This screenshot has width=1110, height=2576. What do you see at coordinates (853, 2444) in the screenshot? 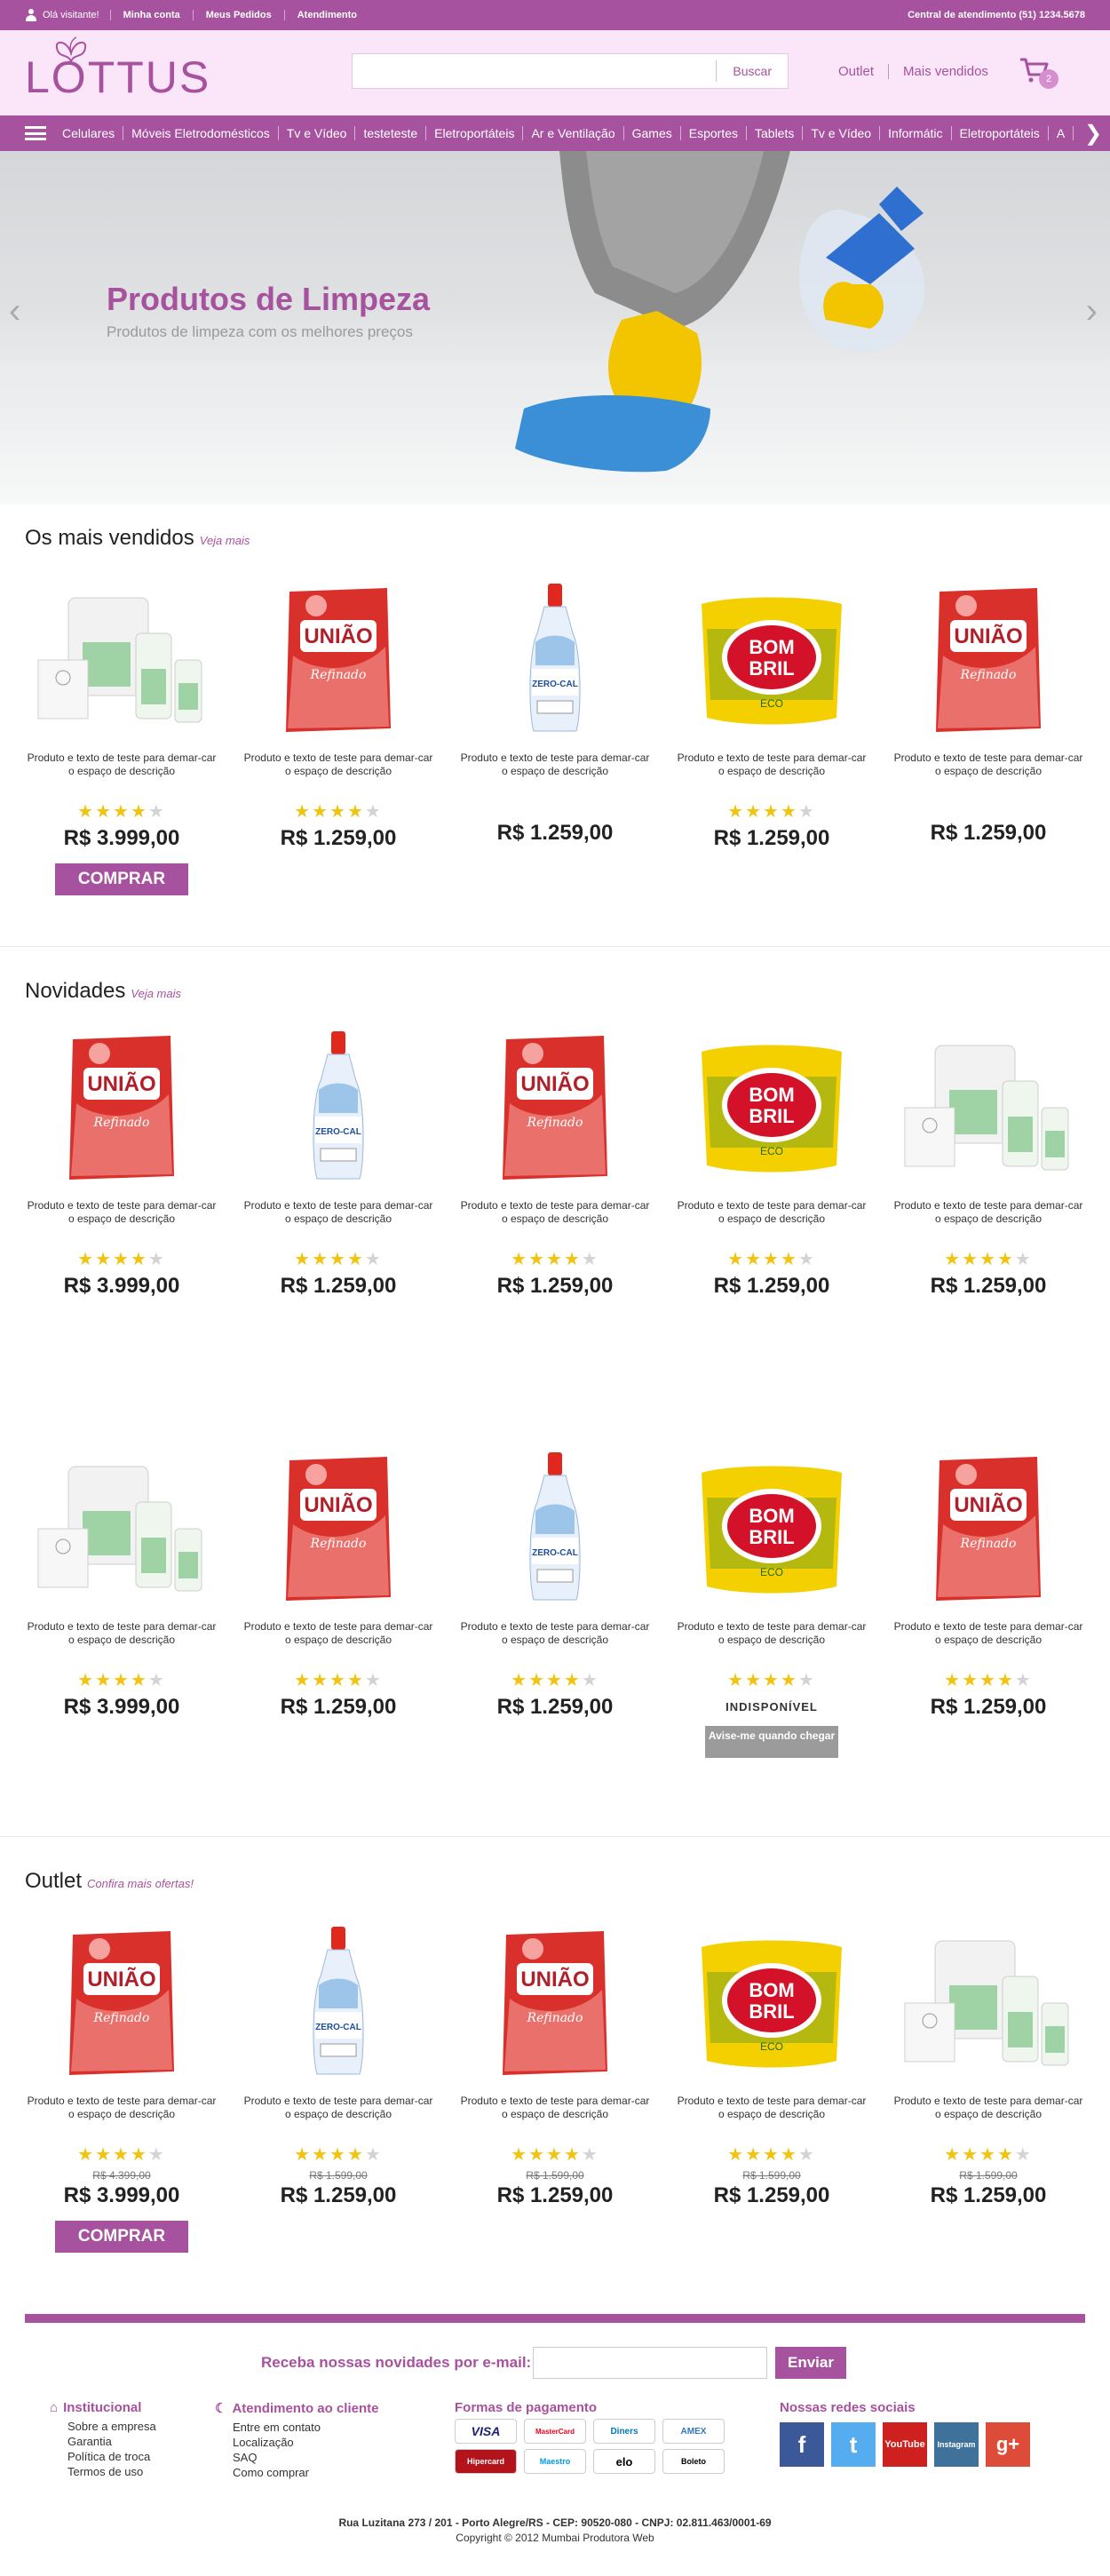
I see `twitter-icon: t` at bounding box center [853, 2444].